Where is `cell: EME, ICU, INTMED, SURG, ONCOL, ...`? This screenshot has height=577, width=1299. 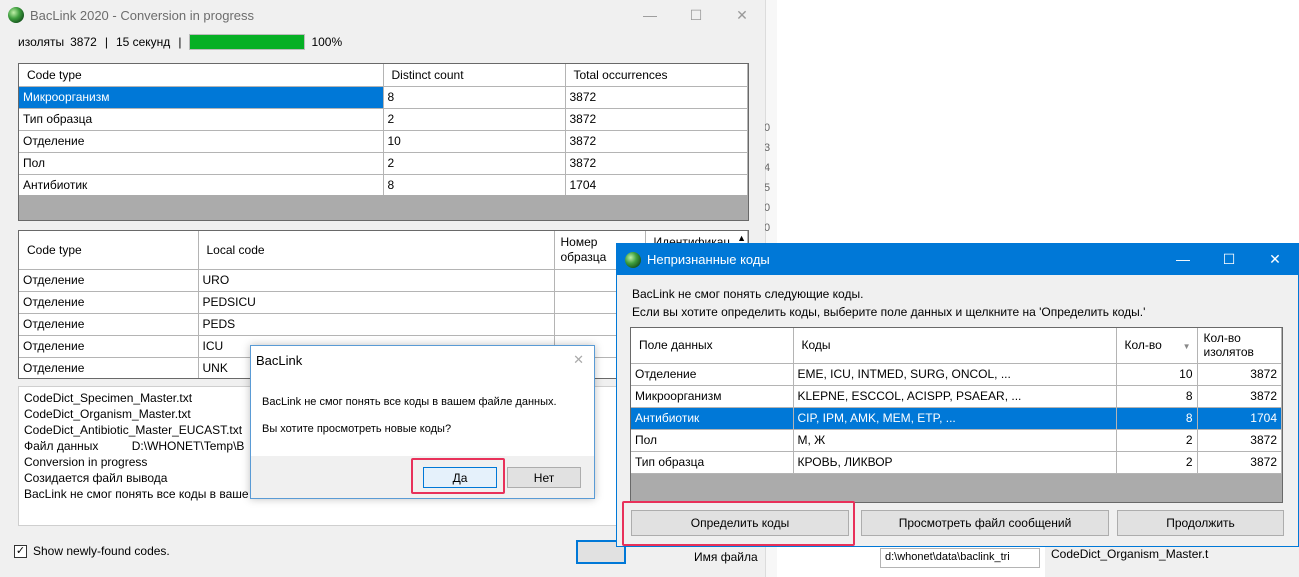 cell: EME, ICU, INTMED, SURG, ONCOL, ... is located at coordinates (955, 374).